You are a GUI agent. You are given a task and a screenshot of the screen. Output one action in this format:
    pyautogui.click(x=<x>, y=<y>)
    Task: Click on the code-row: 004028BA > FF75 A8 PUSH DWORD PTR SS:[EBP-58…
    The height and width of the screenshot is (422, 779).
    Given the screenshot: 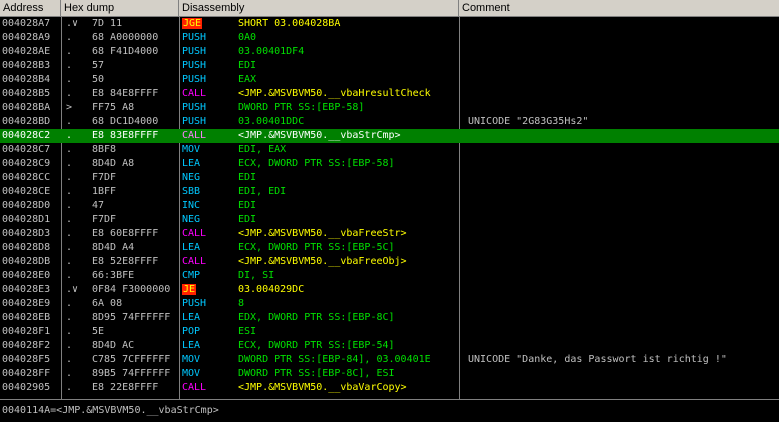 What is the action you would take?
    pyautogui.click(x=389, y=108)
    